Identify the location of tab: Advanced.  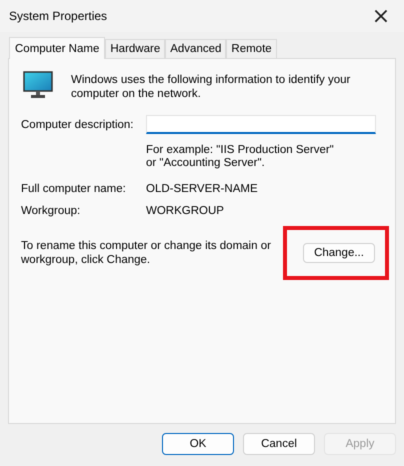
(195, 48).